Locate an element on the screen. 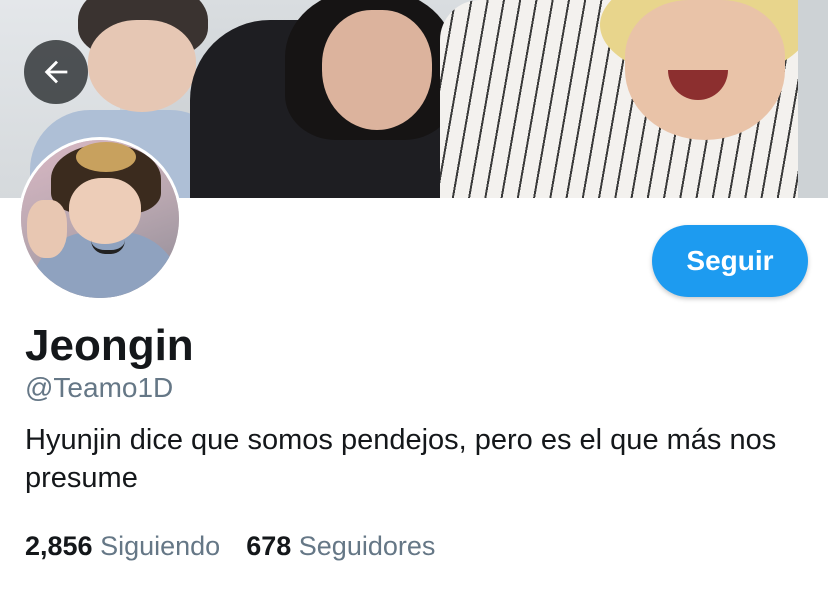  followers-label: Seguidores is located at coordinates (367, 546).